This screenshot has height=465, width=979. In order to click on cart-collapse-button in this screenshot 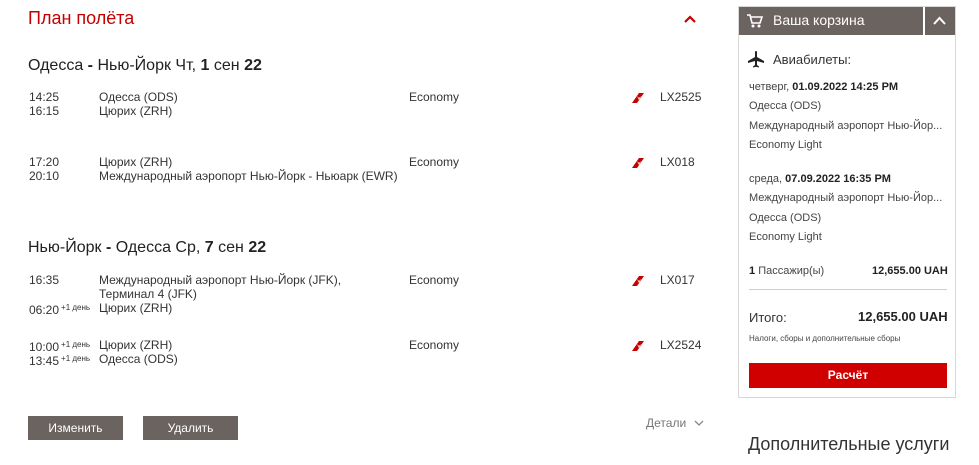, I will do `click(939, 21)`.